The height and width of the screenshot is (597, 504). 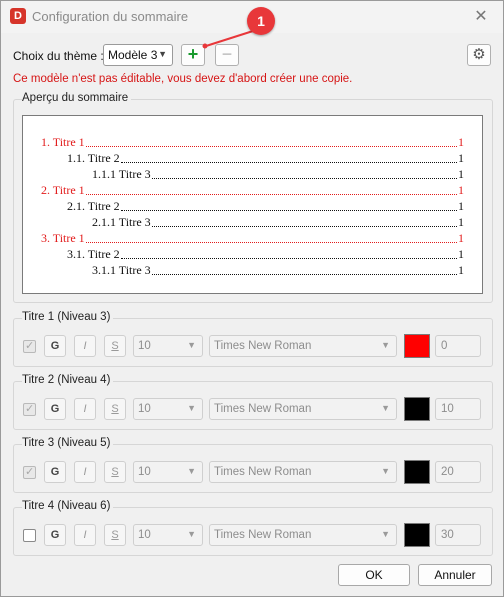 I want to click on toc-entry: 1. Titre 11, so click(x=252, y=142).